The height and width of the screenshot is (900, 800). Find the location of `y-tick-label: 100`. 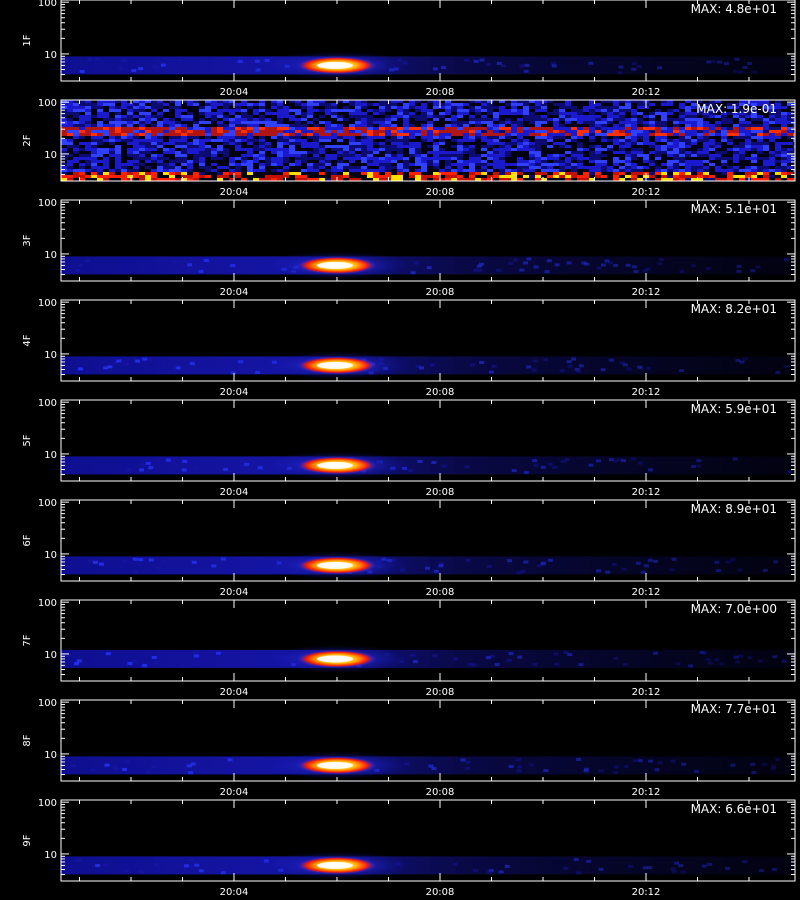

y-tick-label: 100 is located at coordinates (47, 103).